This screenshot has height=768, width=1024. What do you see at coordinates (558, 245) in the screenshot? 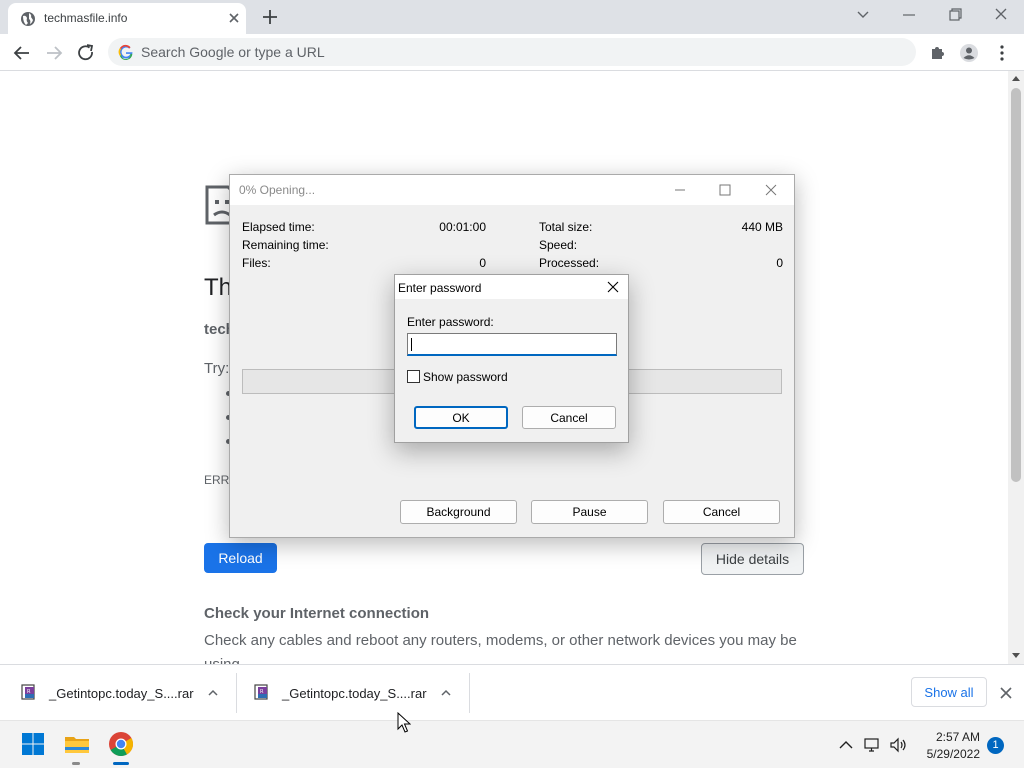
I see `speed-label: Speed:` at bounding box center [558, 245].